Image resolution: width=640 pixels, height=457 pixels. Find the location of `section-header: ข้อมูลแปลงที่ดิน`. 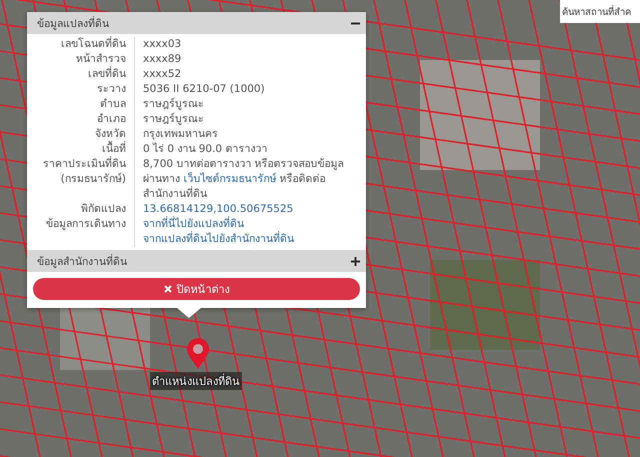

section-header: ข้อมูลแปลงที่ดิน is located at coordinates (196, 23).